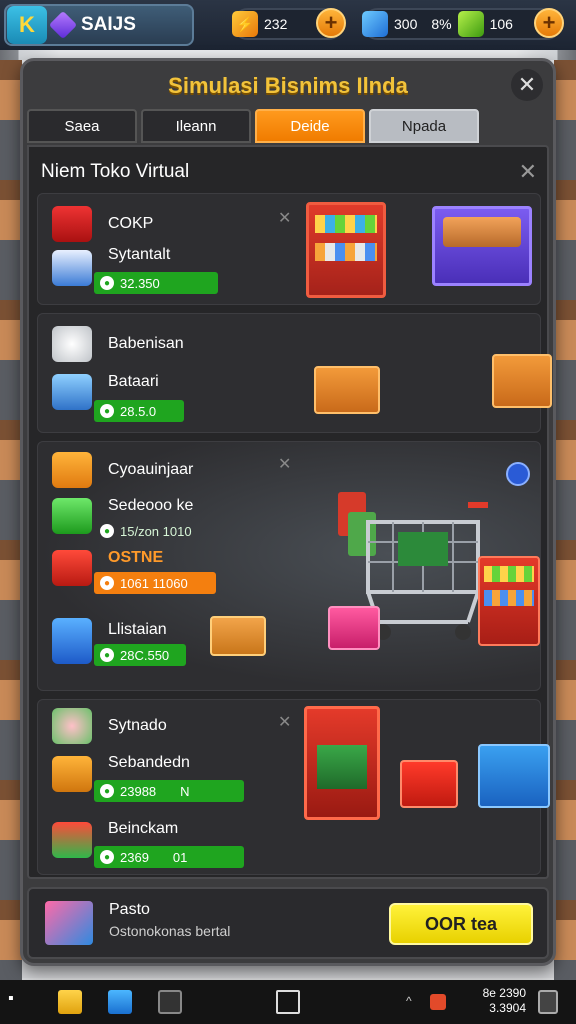 Image resolution: width=576 pixels, height=1024 pixels. What do you see at coordinates (143, 828) in the screenshot?
I see `item-label: Beinckam` at bounding box center [143, 828].